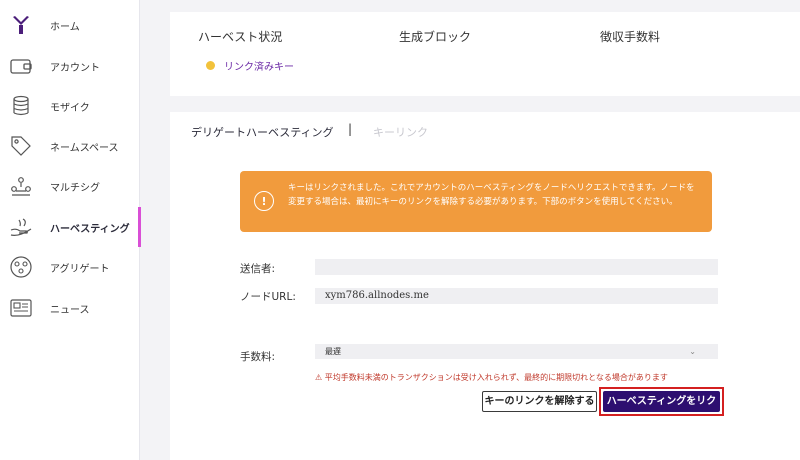  Describe the element at coordinates (630, 37) in the screenshot. I see `fees-header: 徴収手数料` at that location.